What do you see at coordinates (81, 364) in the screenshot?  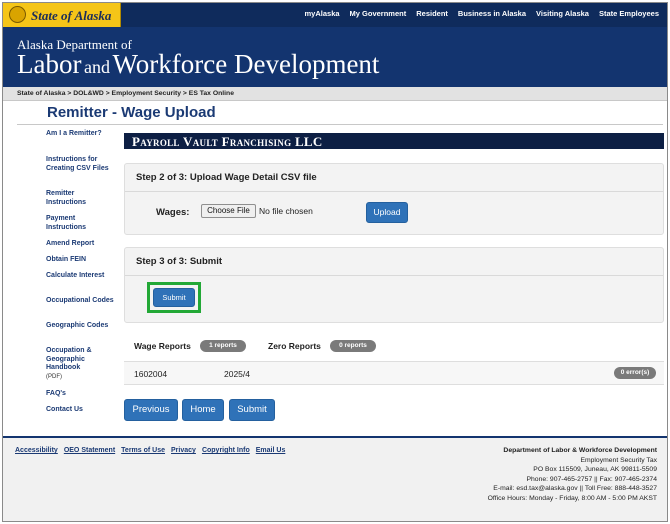 I see `sidebar-item-handbook: Occupation & Geographic Handbook (PDF)` at bounding box center [81, 364].